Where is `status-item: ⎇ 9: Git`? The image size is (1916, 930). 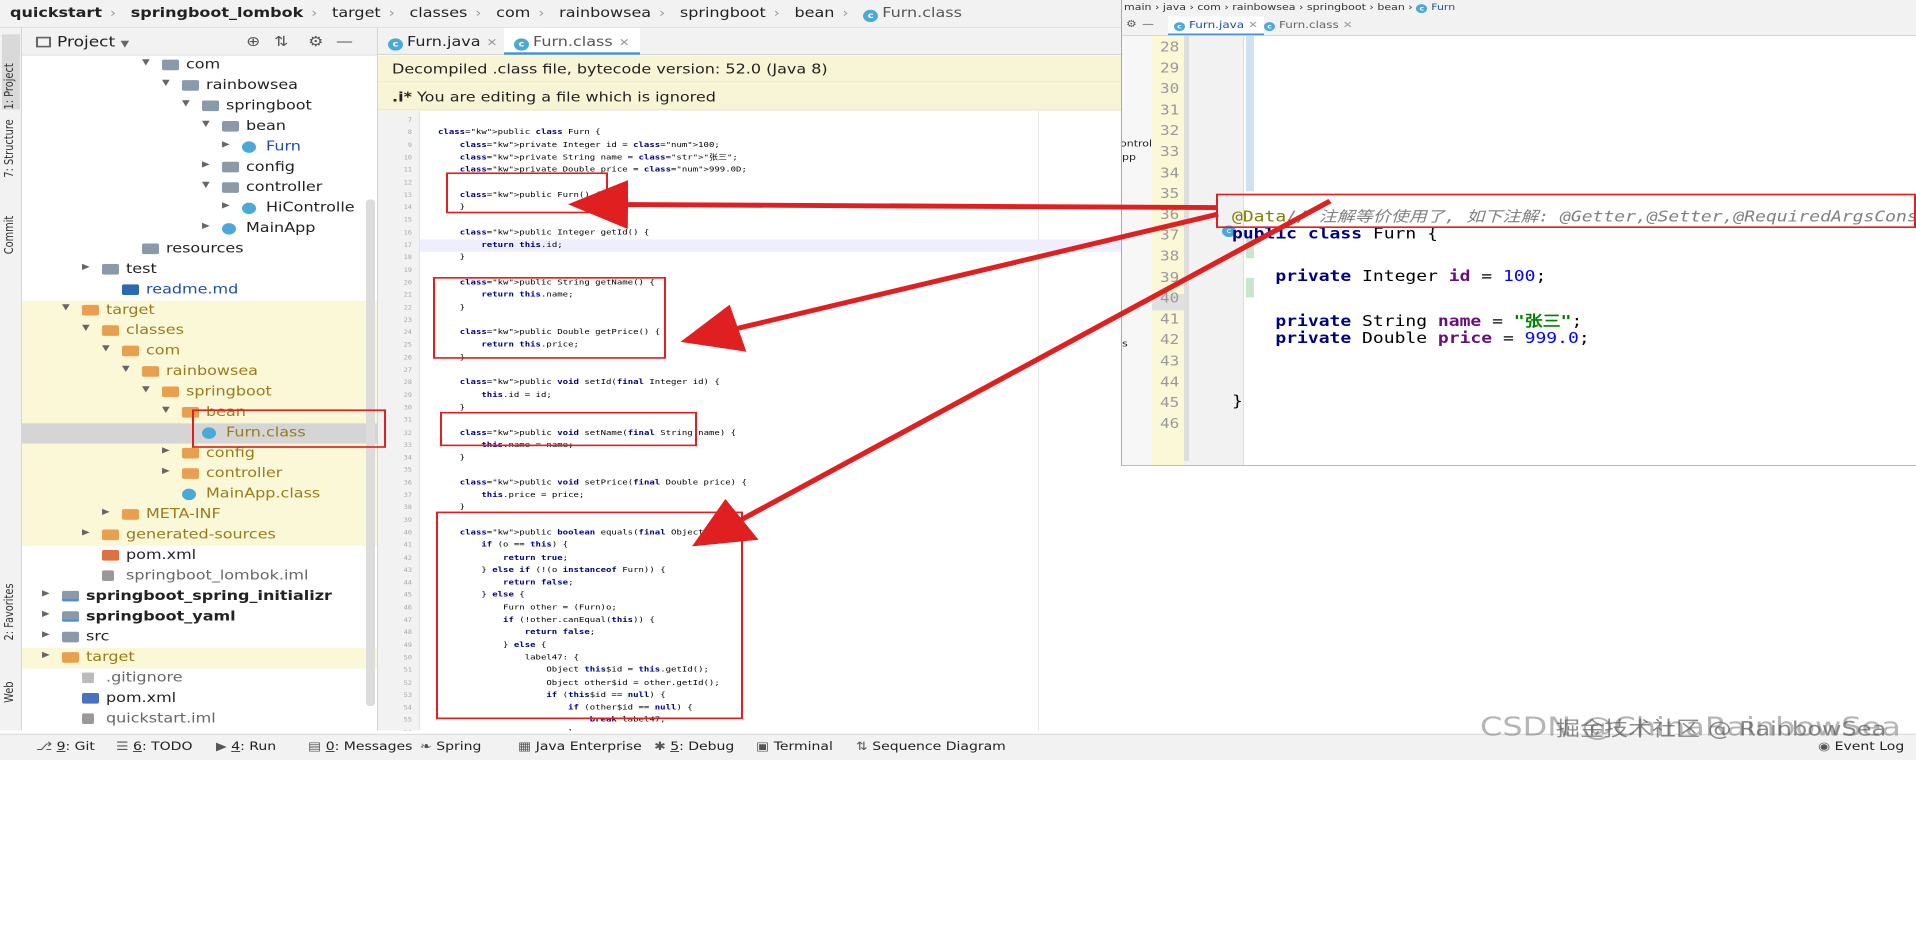 status-item: ⎇ 9: Git is located at coordinates (65, 746).